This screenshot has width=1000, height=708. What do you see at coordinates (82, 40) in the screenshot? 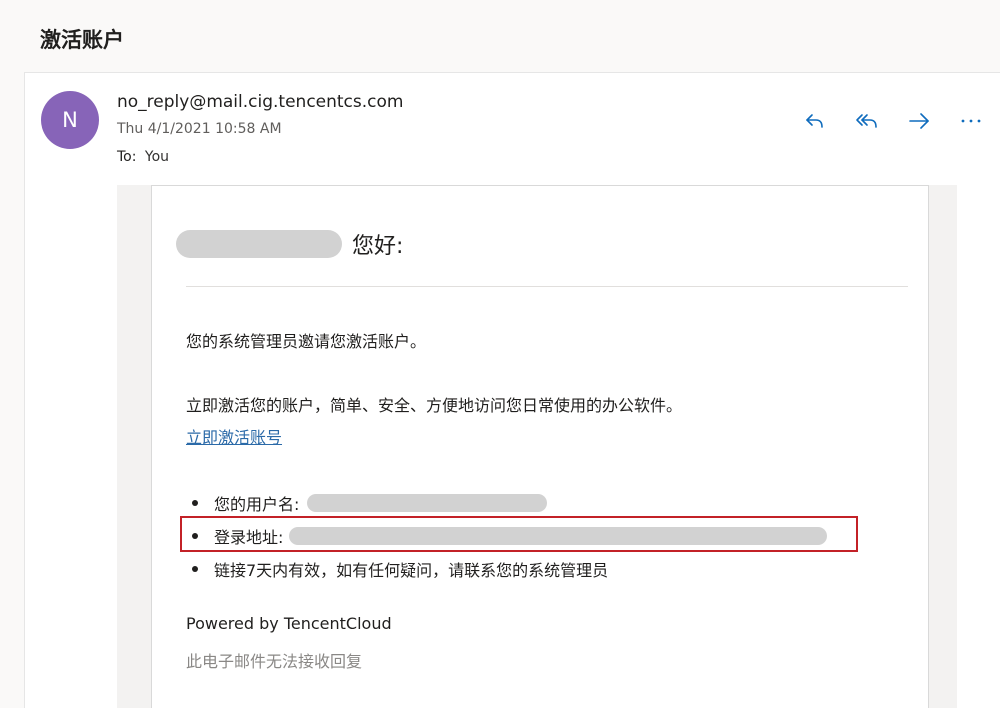
I see `email-subject: 激活账户` at bounding box center [82, 40].